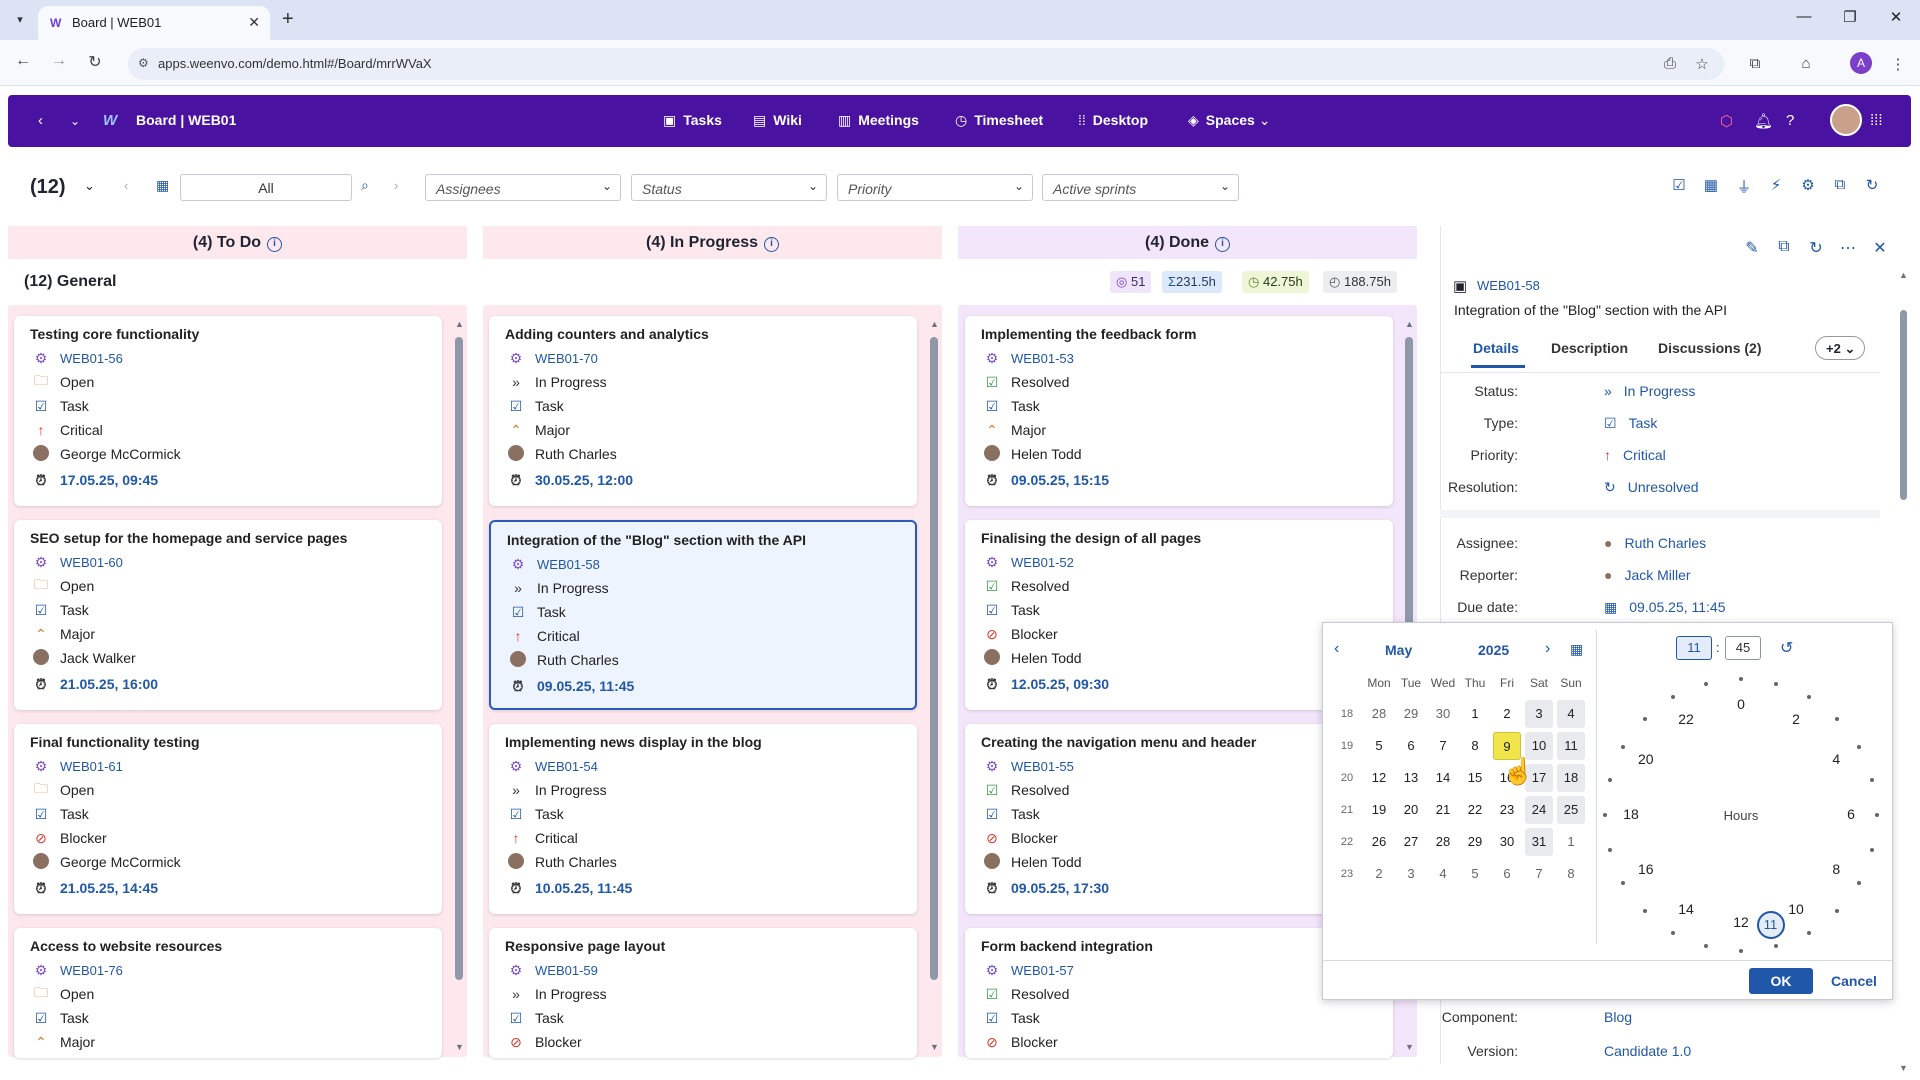 Image resolution: width=1920 pixels, height=1080 pixels. What do you see at coordinates (1702, 64) in the screenshot?
I see `bookmark-star-icon: ☆` at bounding box center [1702, 64].